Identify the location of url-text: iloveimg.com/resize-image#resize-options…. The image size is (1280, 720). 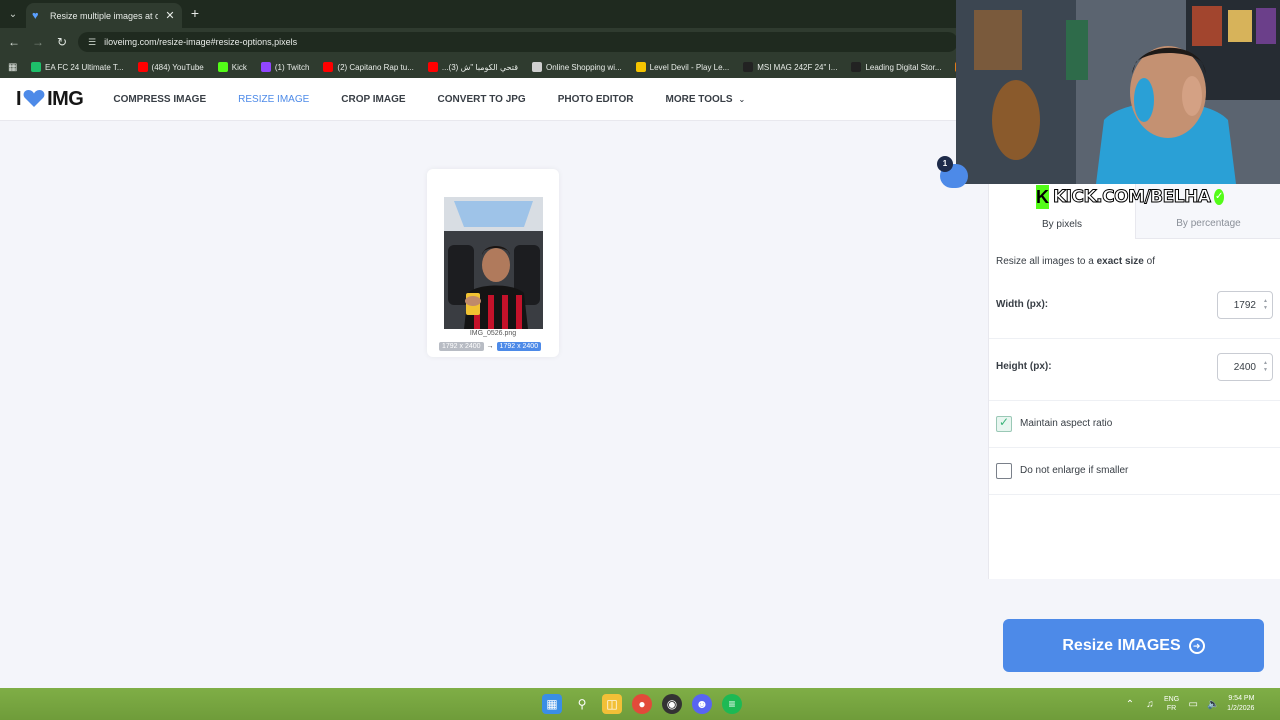
(201, 42).